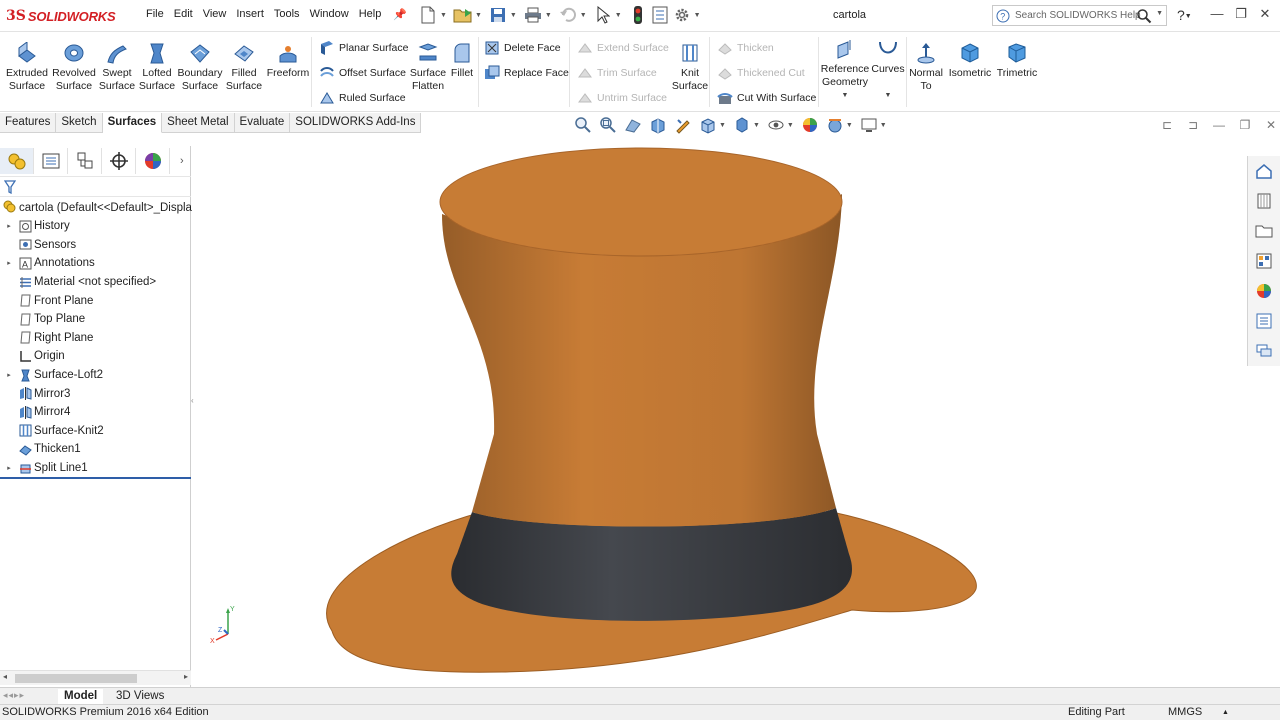 This screenshot has width=1280, height=720. What do you see at coordinates (1264, 351) in the screenshot?
I see `forum-icon` at bounding box center [1264, 351].